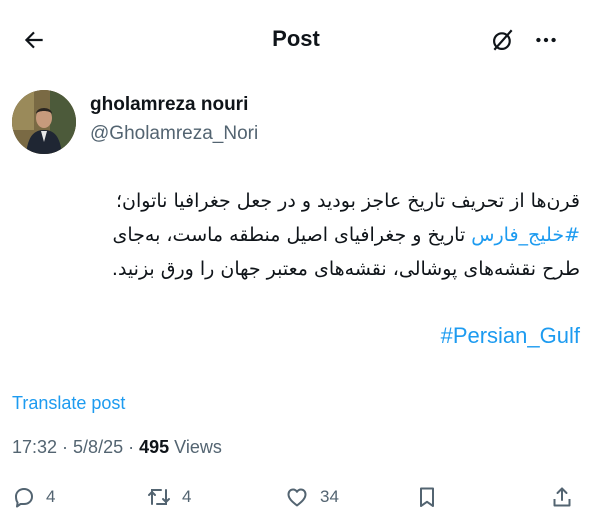 Image resolution: width=592 pixels, height=521 pixels. I want to click on like-count: 34, so click(329, 496).